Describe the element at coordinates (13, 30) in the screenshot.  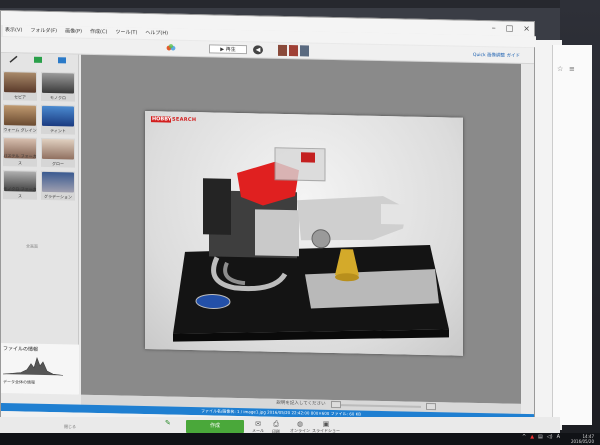
I see `menu-view: 表示(V)` at that location.